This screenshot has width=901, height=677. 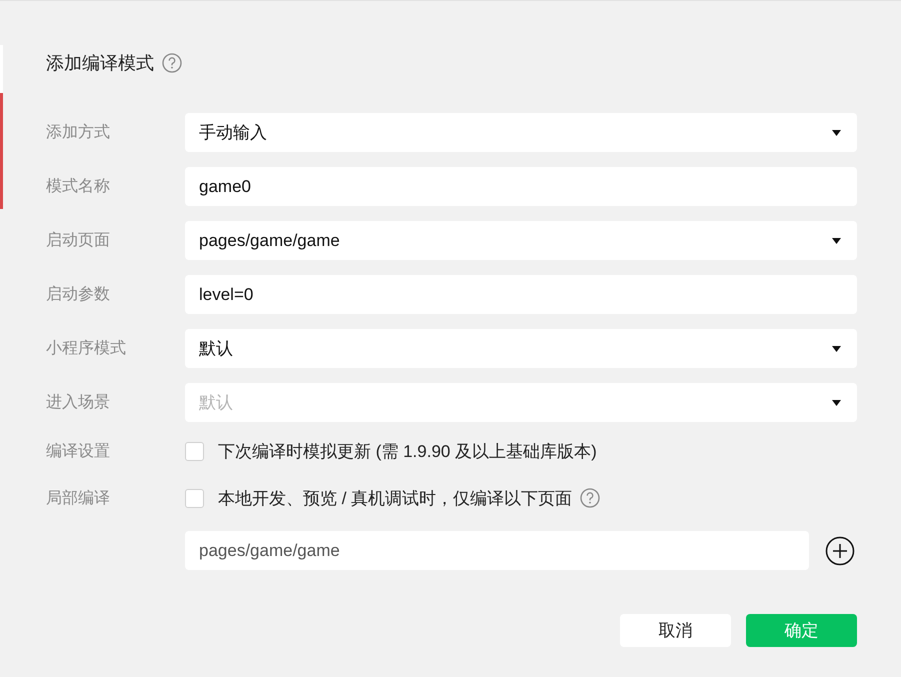 What do you see at coordinates (100, 63) in the screenshot?
I see `dialog-title: 添加编译模式` at bounding box center [100, 63].